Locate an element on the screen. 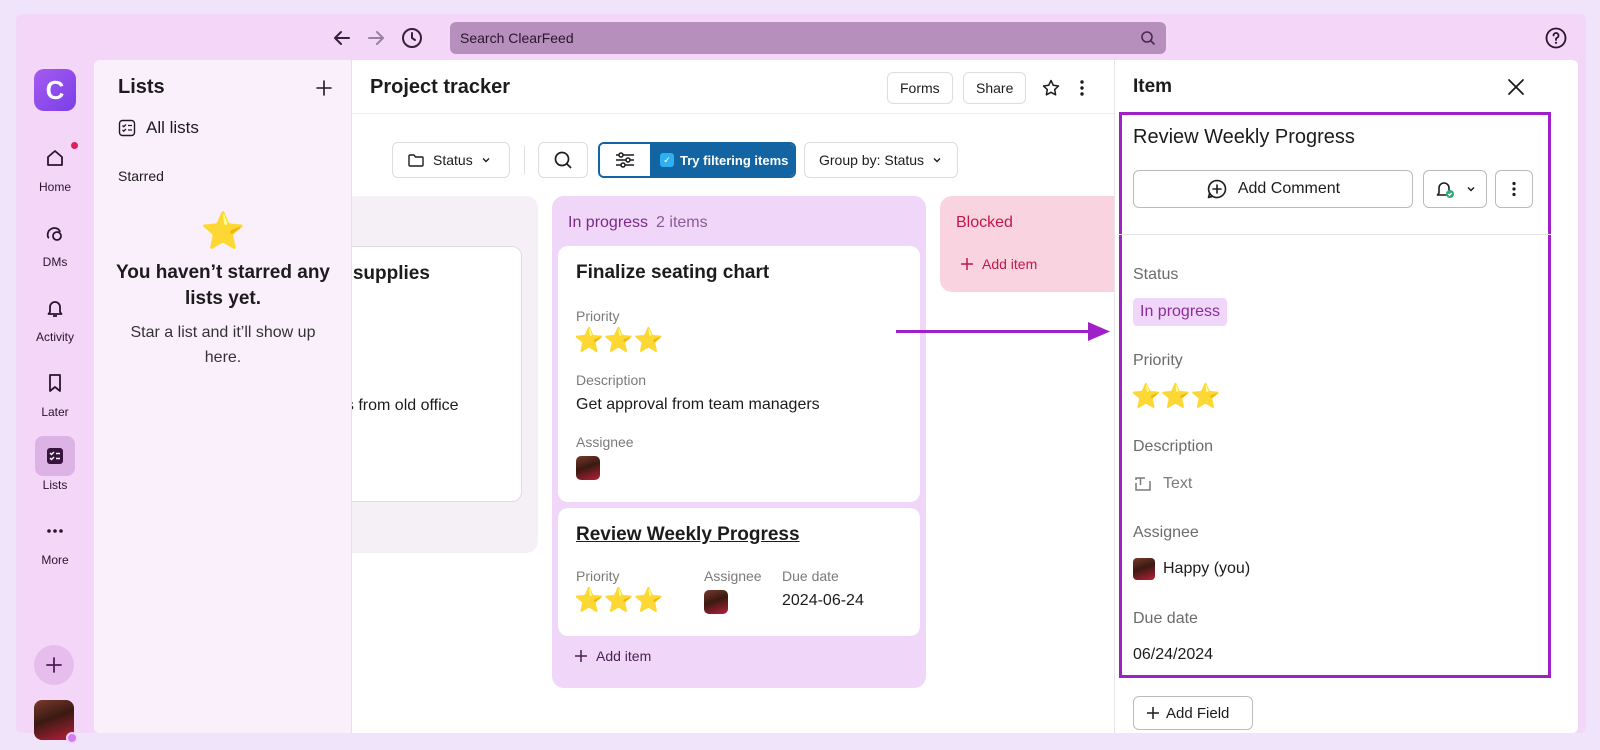  left-rail: C Home DMs Activity Later Lists More is located at coordinates (55, 402).